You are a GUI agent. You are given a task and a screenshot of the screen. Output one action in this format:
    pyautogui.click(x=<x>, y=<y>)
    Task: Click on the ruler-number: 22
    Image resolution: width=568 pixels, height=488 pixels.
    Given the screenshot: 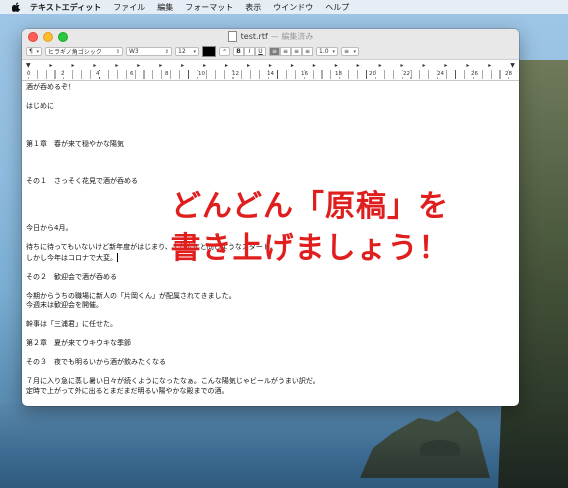 What is the action you would take?
    pyautogui.click(x=406, y=74)
    